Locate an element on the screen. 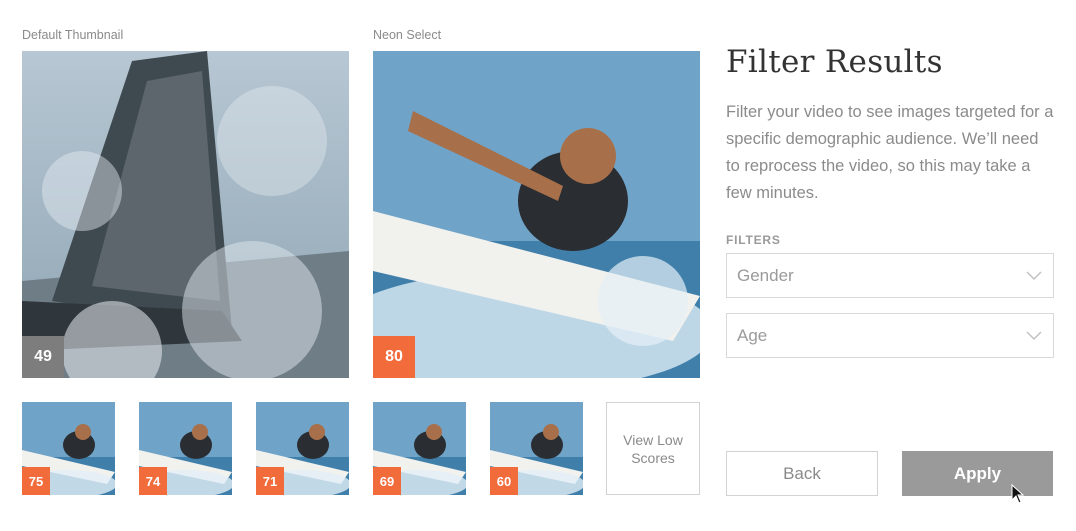  age-select: Age is located at coordinates (890, 335).